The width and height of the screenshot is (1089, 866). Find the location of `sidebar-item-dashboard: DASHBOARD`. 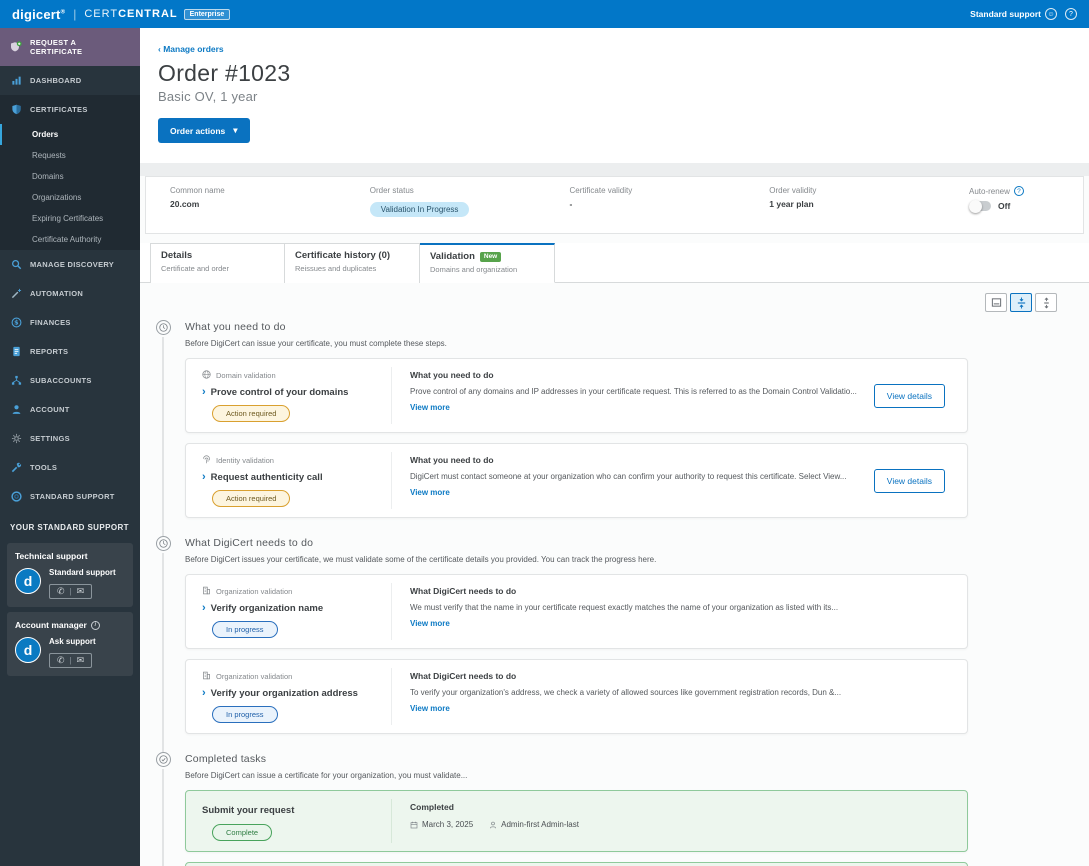

sidebar-item-dashboard: DASHBOARD is located at coordinates (70, 80).